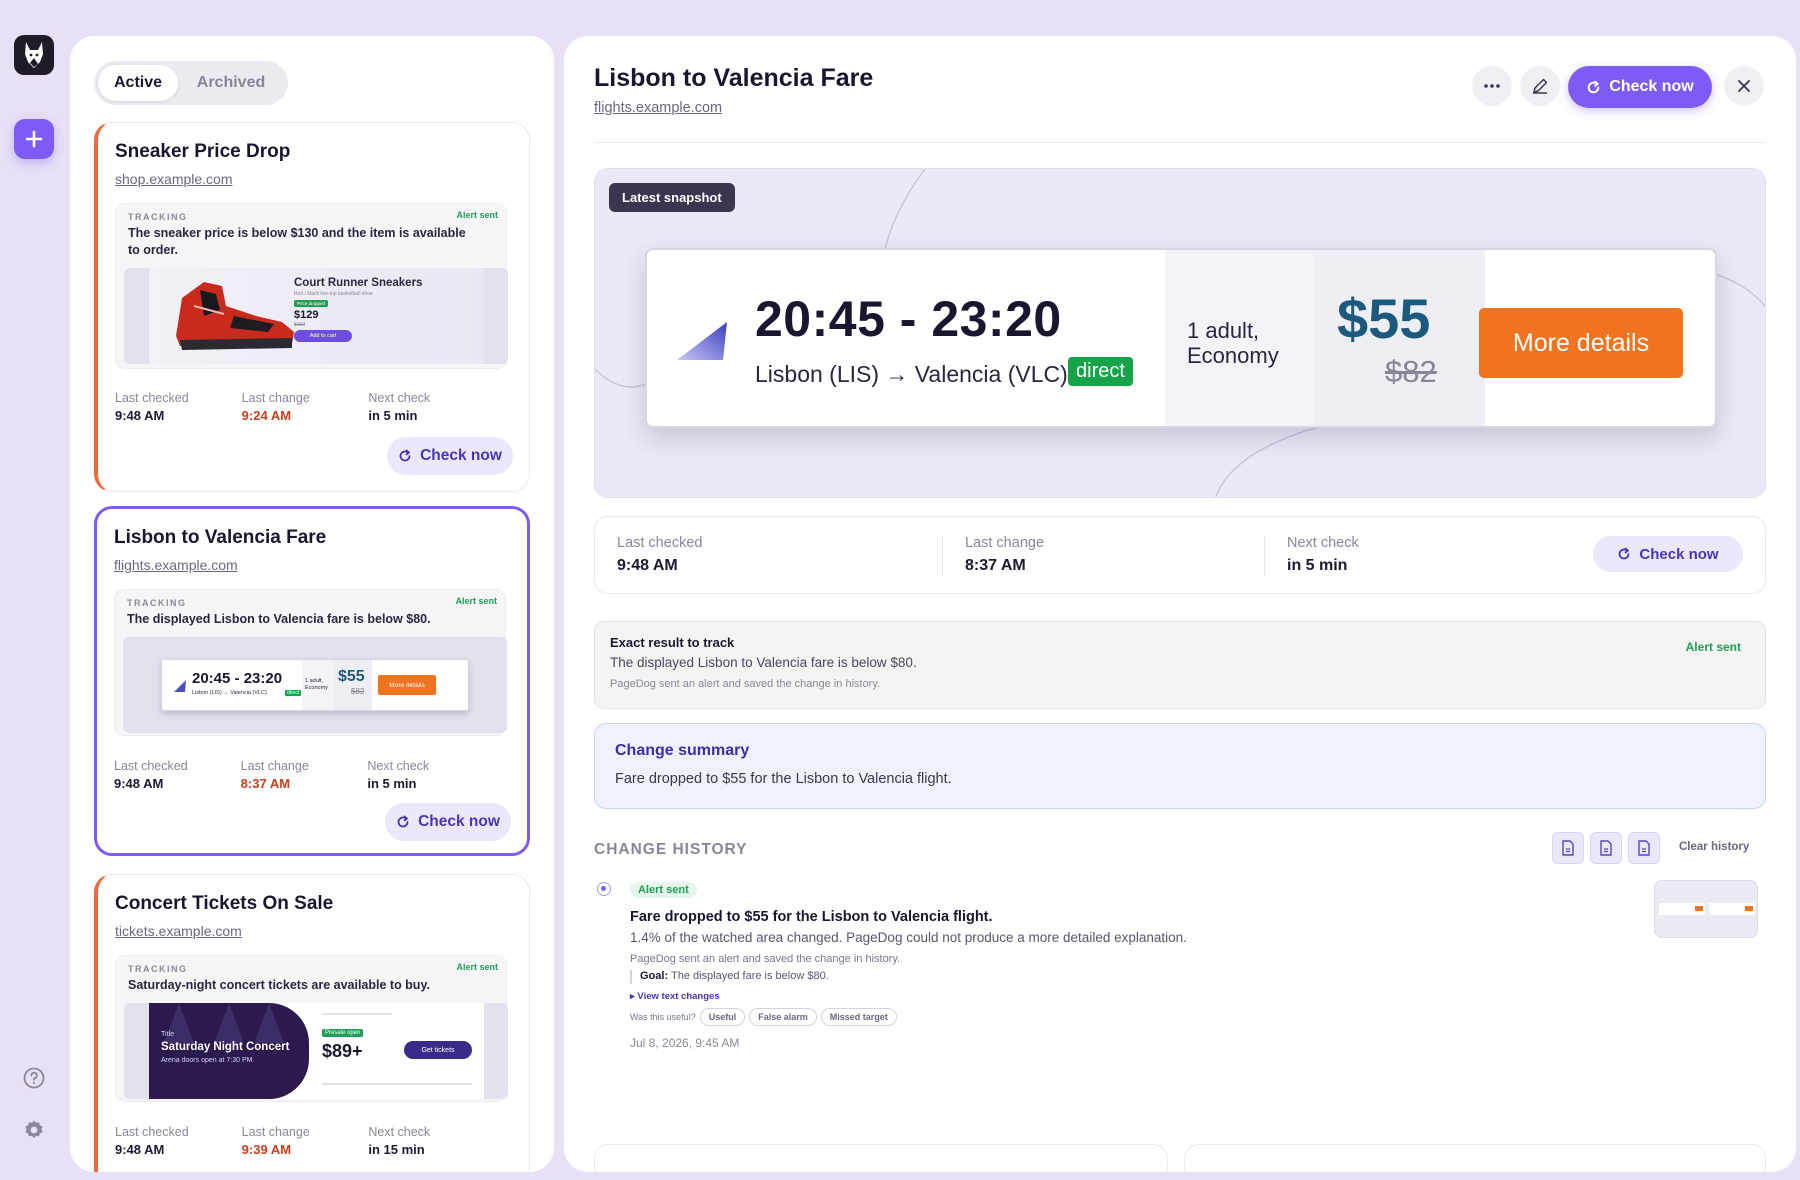  What do you see at coordinates (34, 590) in the screenshot?
I see `app-rail` at bounding box center [34, 590].